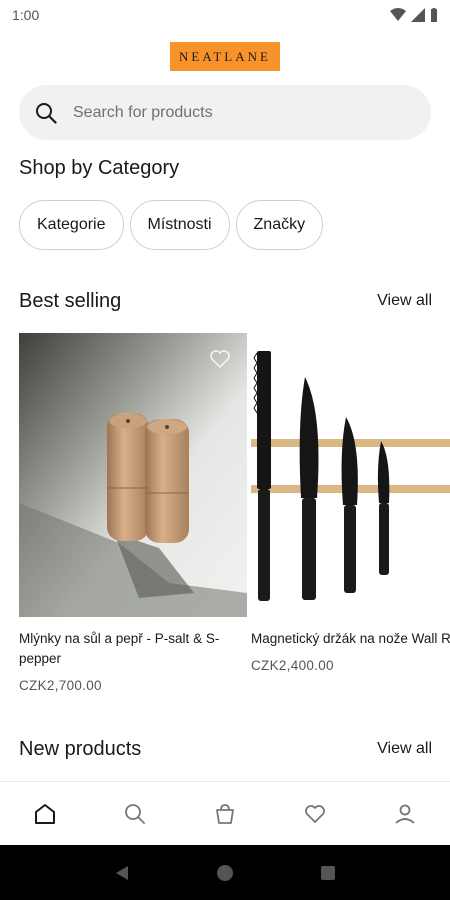 Image resolution: width=450 pixels, height=900 pixels. I want to click on heart-icon, so click(315, 813).